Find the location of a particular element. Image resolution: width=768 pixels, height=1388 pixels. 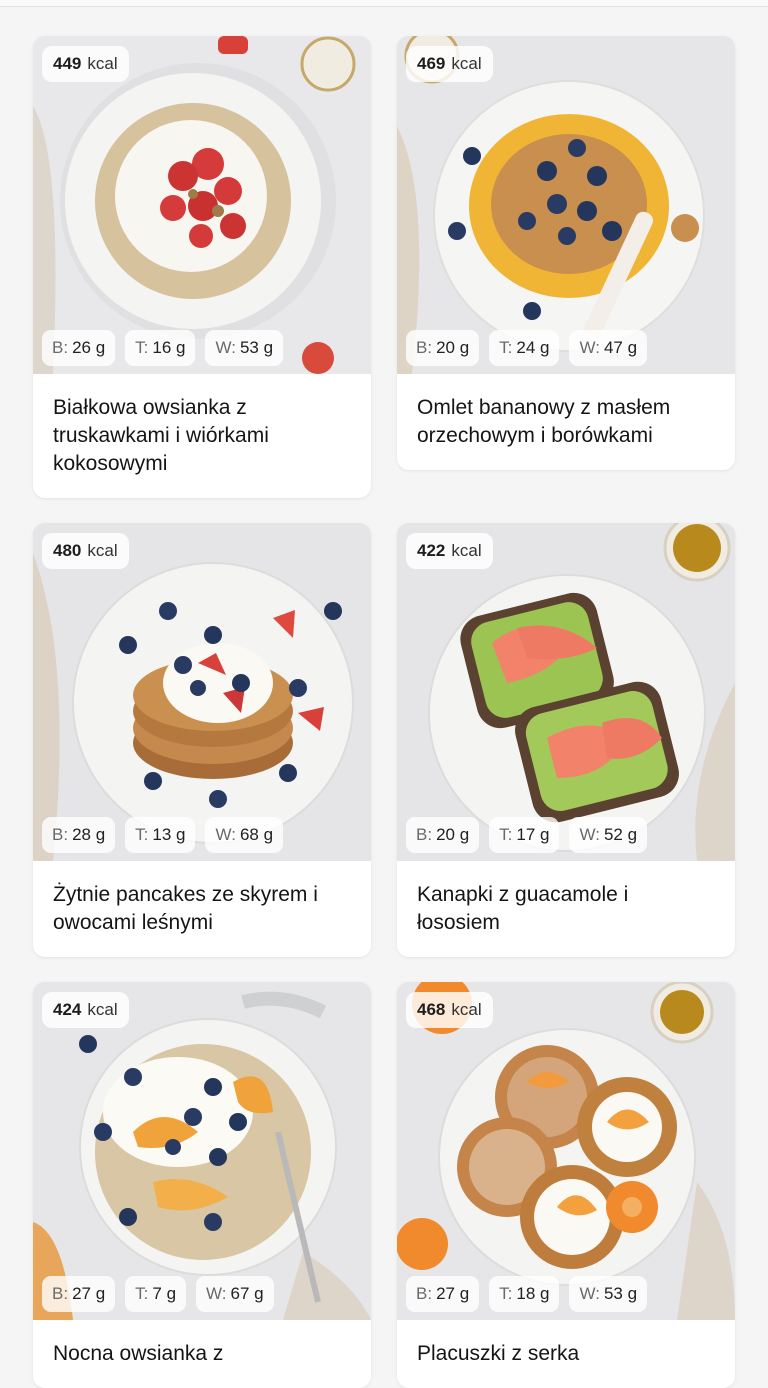

fat-value: 17 g is located at coordinates (533, 834).